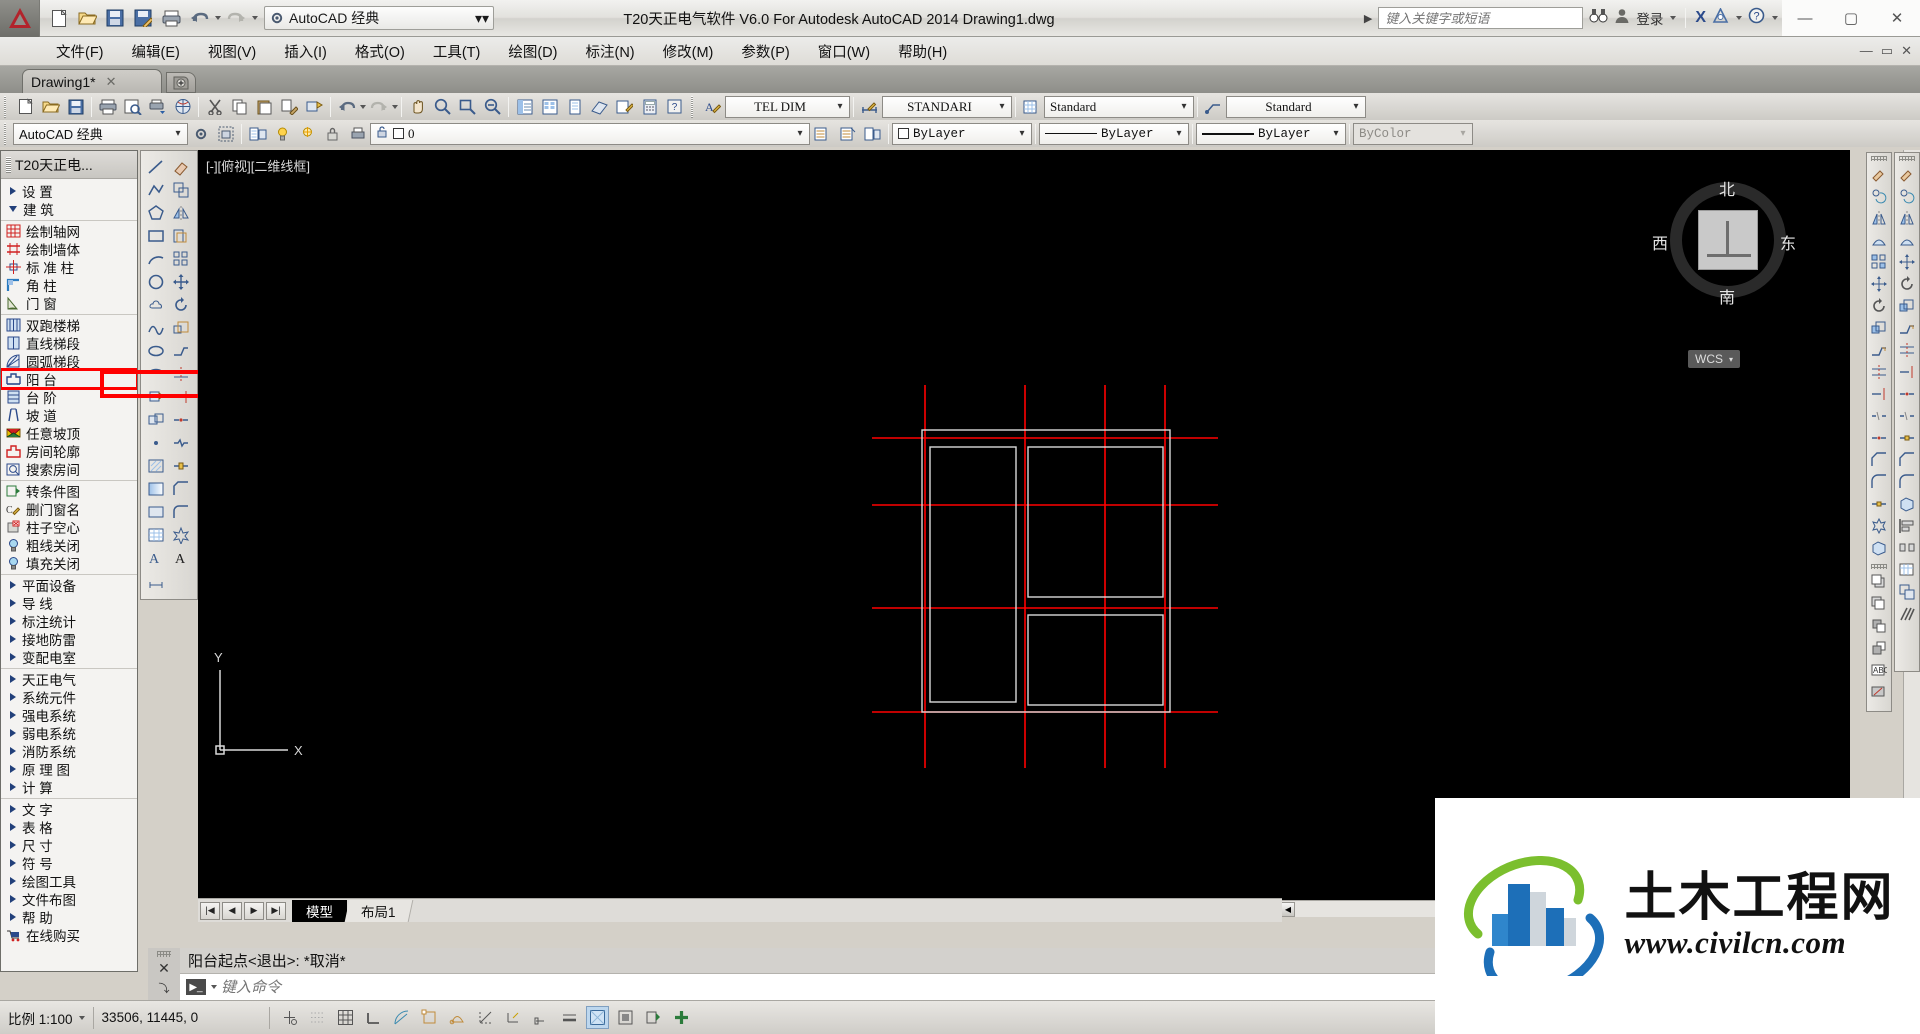  What do you see at coordinates (69, 769) in the screenshot?
I see `palette-item-schematic: 原 理 图` at bounding box center [69, 769].